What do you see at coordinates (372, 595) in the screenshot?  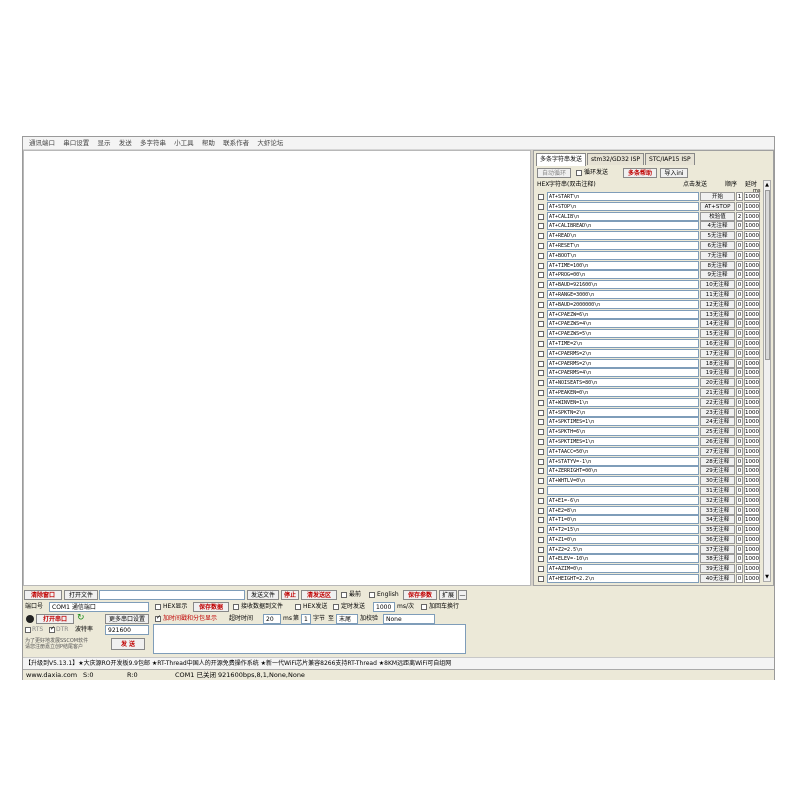 I see `english-checkbox` at bounding box center [372, 595].